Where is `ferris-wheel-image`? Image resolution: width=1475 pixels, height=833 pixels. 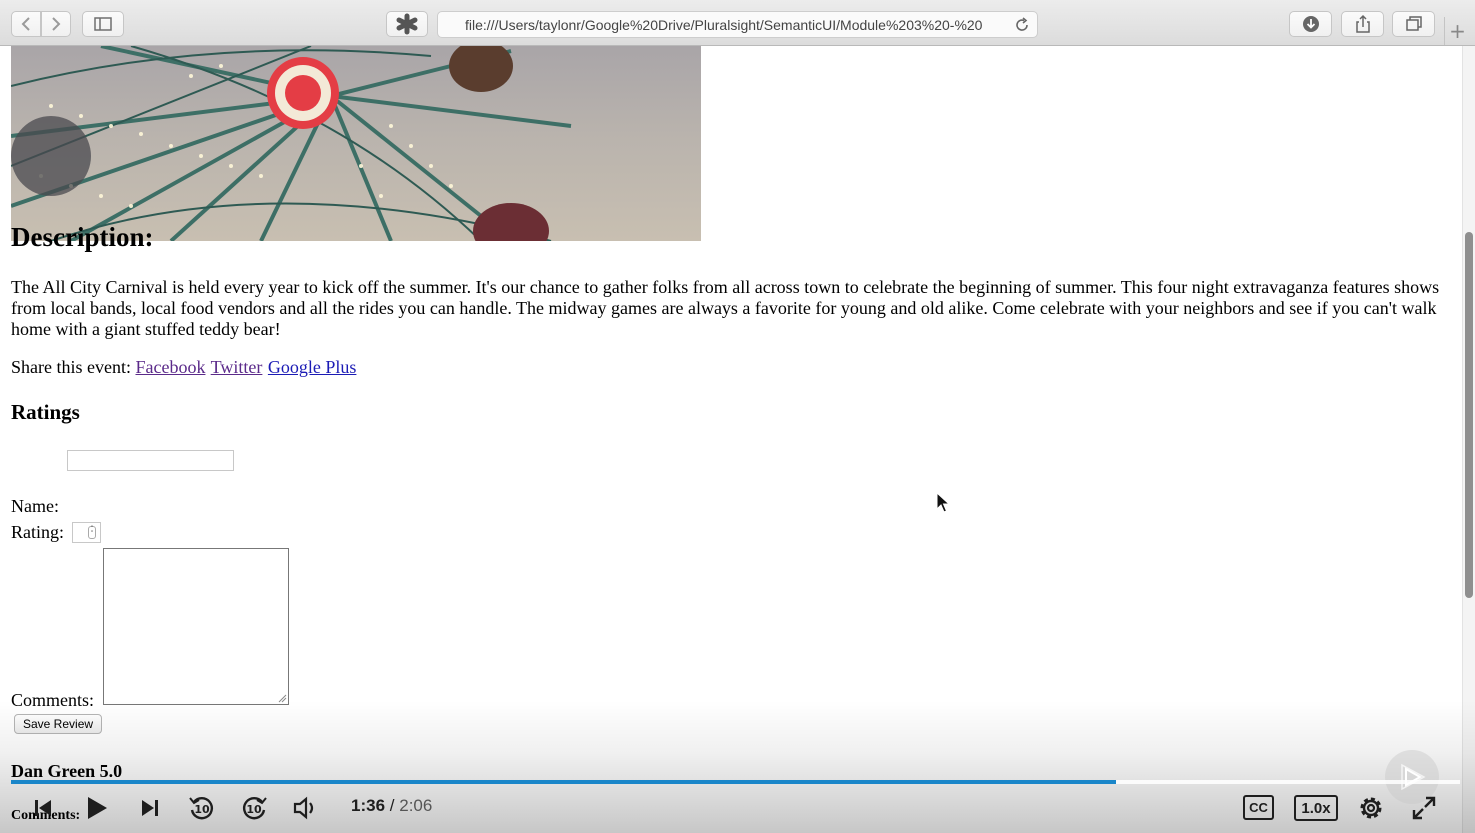
ferris-wheel-image is located at coordinates (291, 143).